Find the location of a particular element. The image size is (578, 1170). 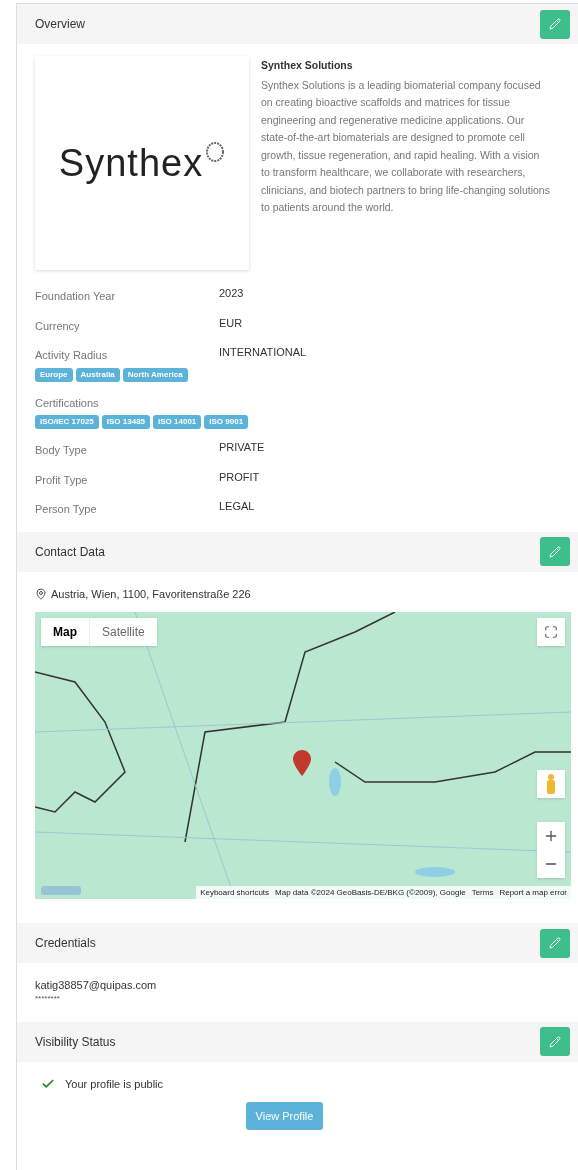

map-footer-link: Keyboard shortcuts is located at coordinates (235, 892).